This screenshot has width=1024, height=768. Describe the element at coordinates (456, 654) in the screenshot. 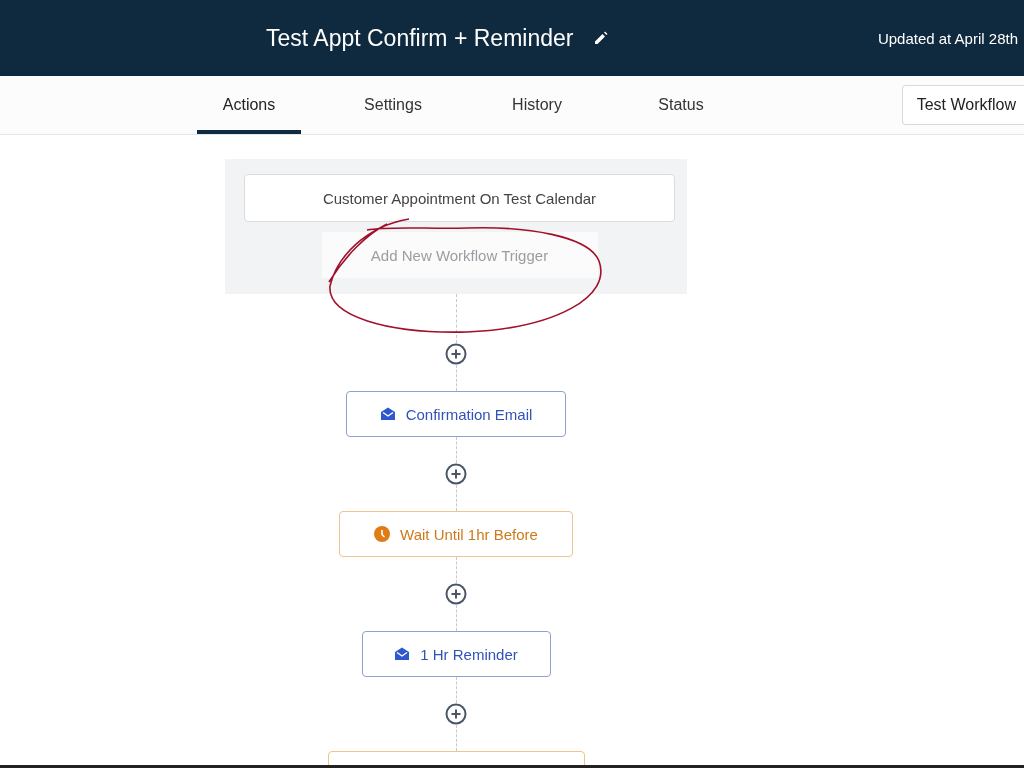

I see `email-step: 1 Hr Reminder` at that location.